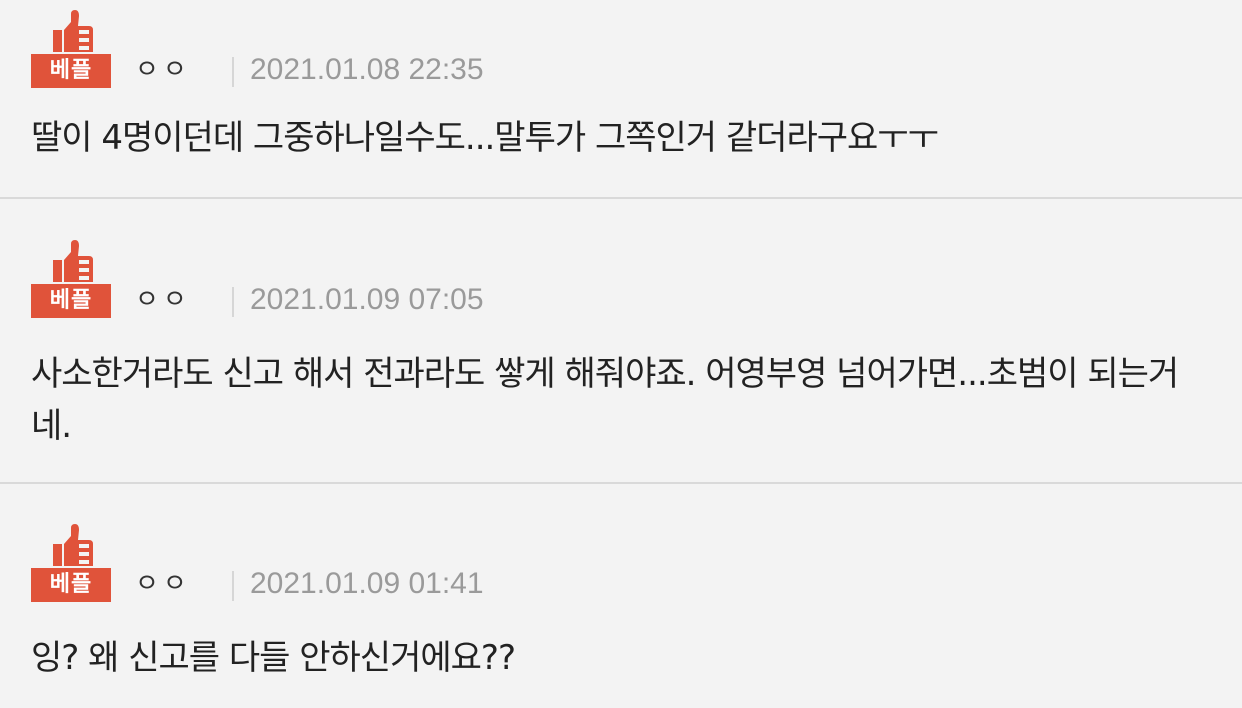  I want to click on comment-date: 2021.01.09 07:05, so click(367, 299).